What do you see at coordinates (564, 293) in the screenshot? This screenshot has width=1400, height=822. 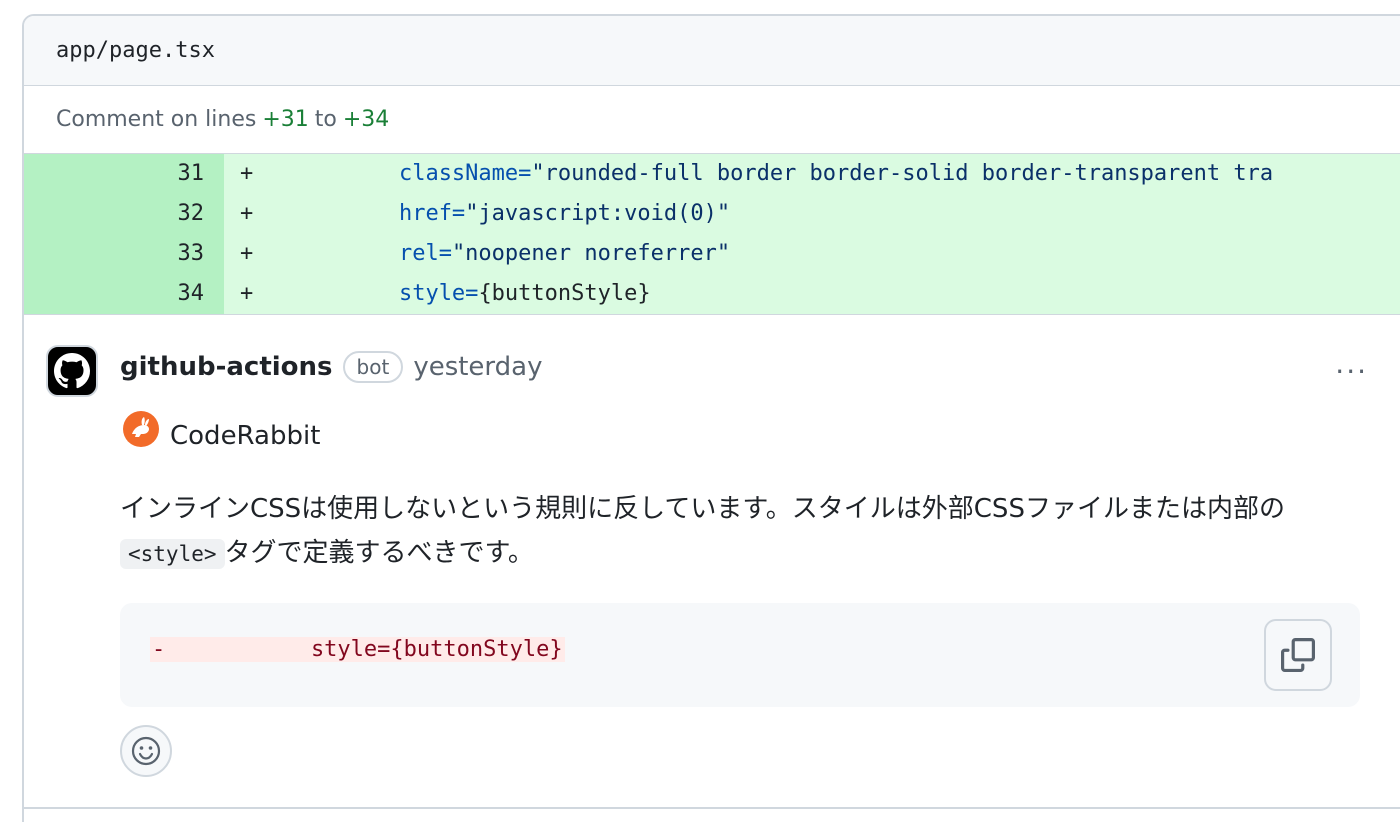 I see `attr-value: {buttonStyle}` at bounding box center [564, 293].